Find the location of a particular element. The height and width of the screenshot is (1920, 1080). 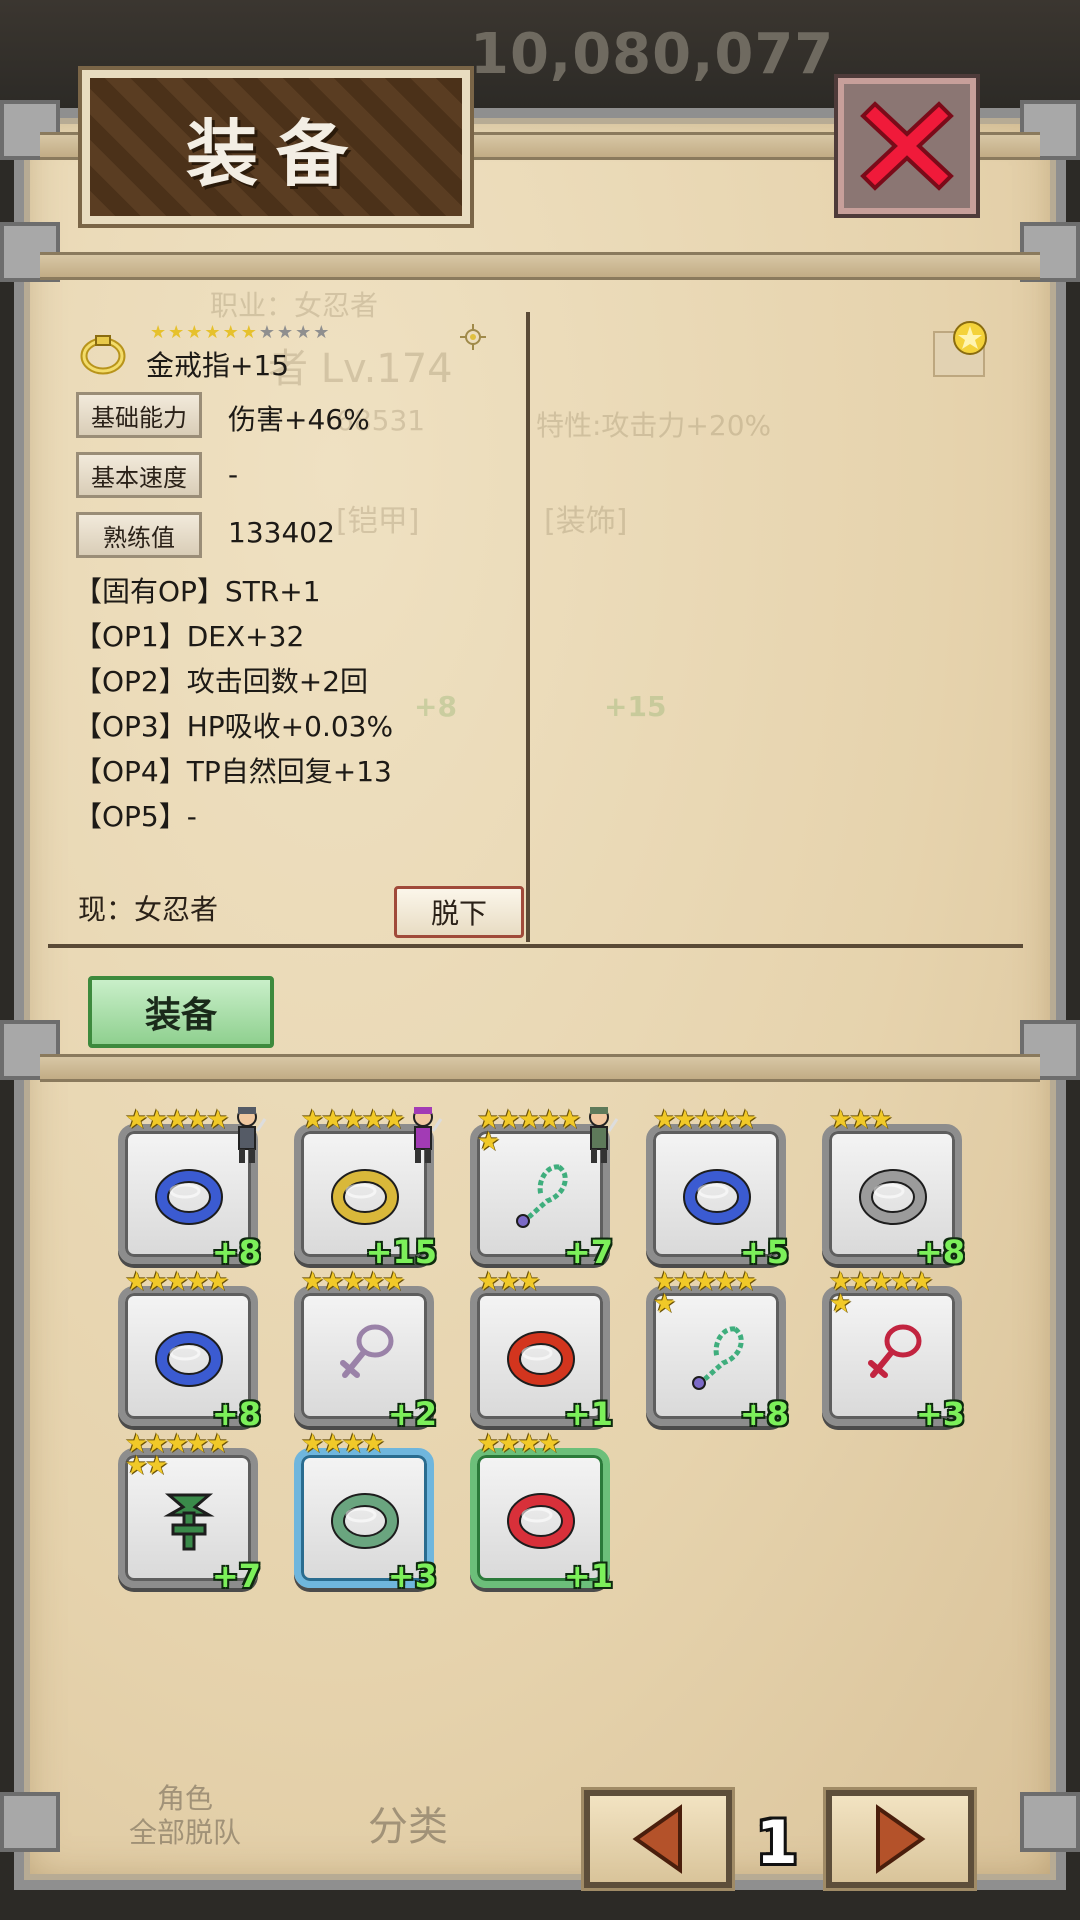

ghost-accessory-plus: +15 is located at coordinates (635, 706).